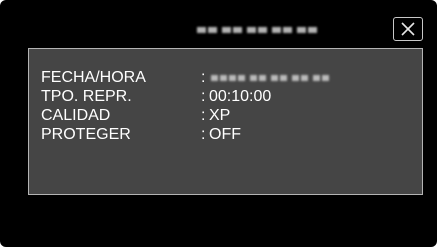 The width and height of the screenshot is (437, 247). What do you see at coordinates (86, 134) in the screenshot?
I see `info-label: PROTEGER` at bounding box center [86, 134].